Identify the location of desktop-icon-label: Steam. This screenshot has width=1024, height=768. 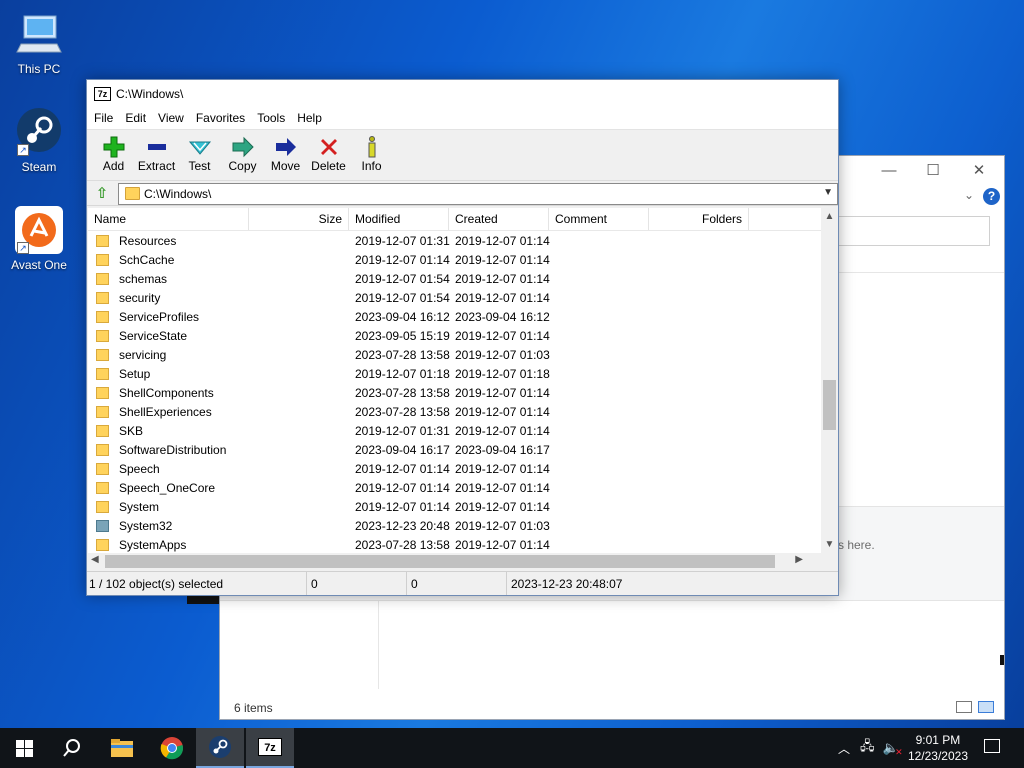
(39, 167).